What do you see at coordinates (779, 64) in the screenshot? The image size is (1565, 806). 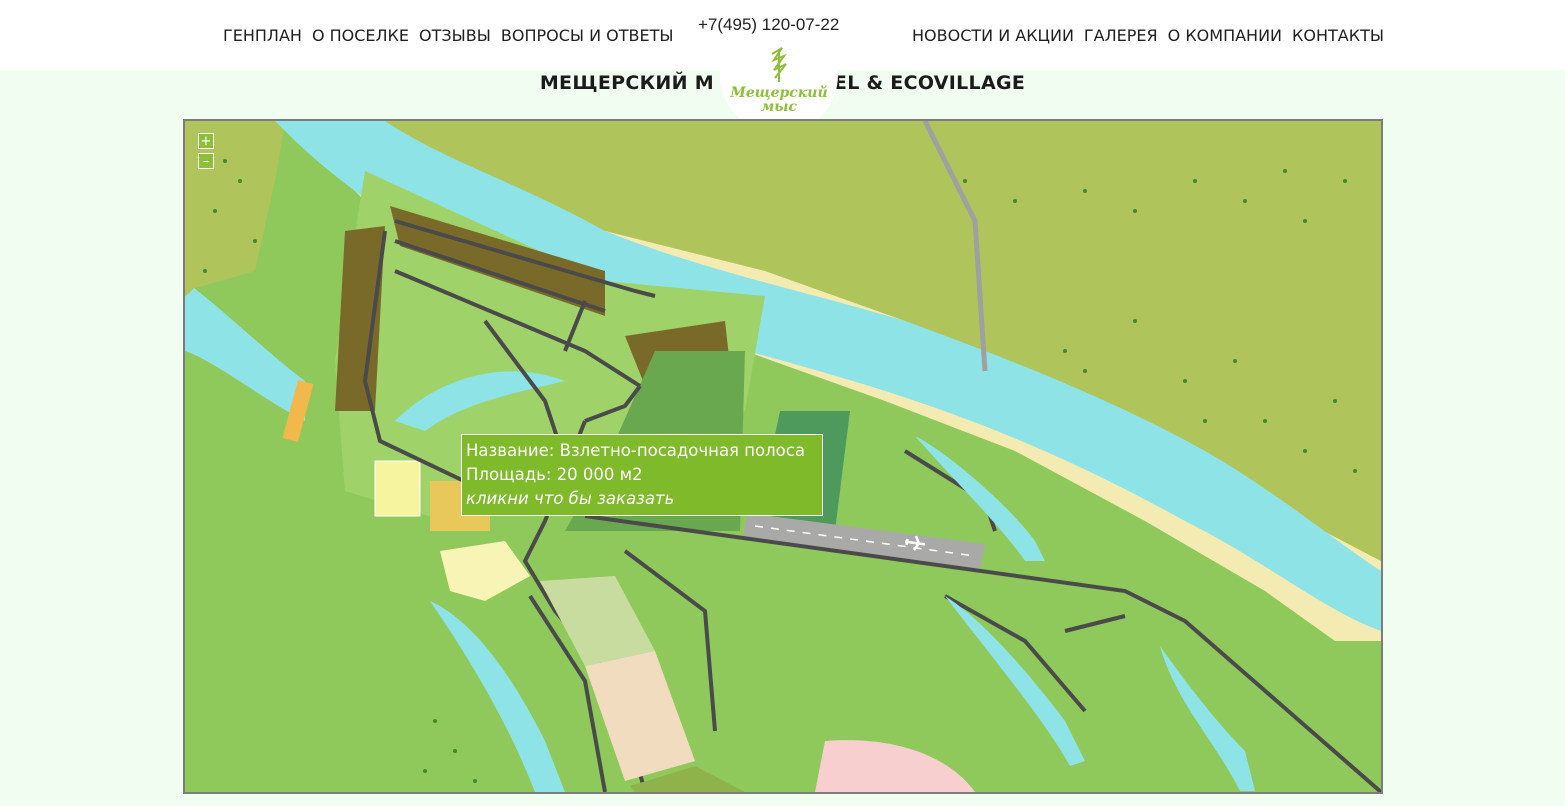 I see `tree-logo-icon` at bounding box center [779, 64].